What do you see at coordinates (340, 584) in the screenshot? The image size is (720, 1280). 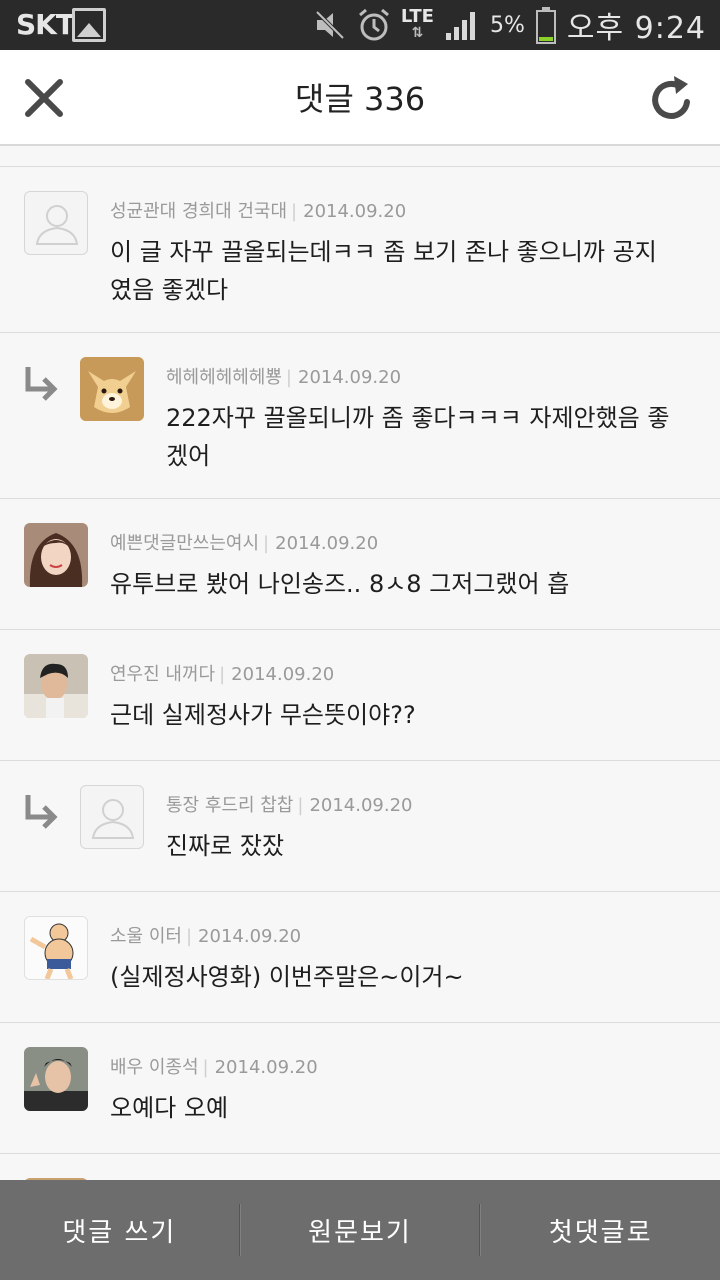 I see `comment-text: 유투브로 봤어 나인송즈.. 8ㅅ8 그저그랬어 흡` at bounding box center [340, 584].